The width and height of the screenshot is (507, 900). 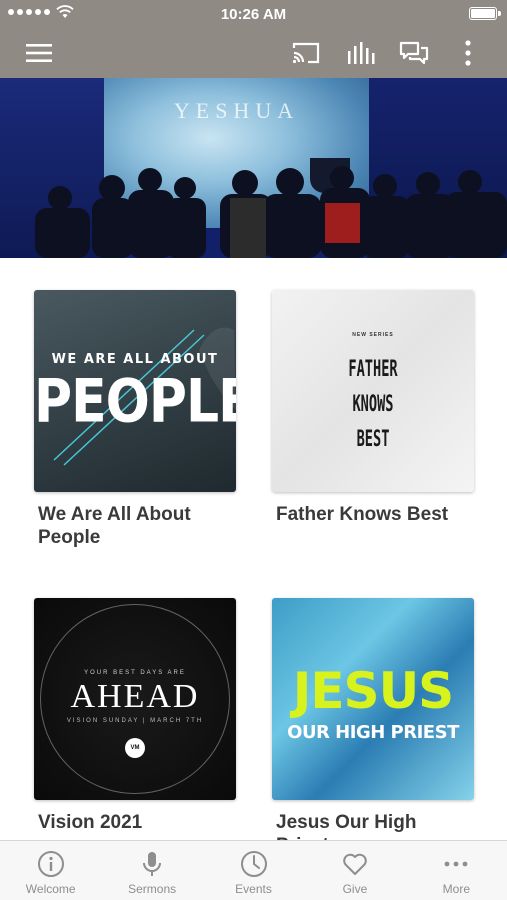 I want to click on tab-events: Events, so click(x=253, y=870).